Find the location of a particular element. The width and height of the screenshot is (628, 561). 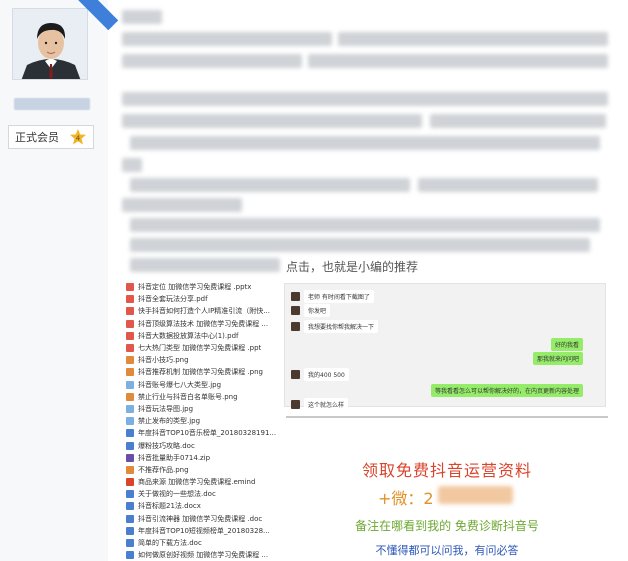

file-name: 抖音引流神器 加微信学习免费课程 .doc is located at coordinates (200, 518).